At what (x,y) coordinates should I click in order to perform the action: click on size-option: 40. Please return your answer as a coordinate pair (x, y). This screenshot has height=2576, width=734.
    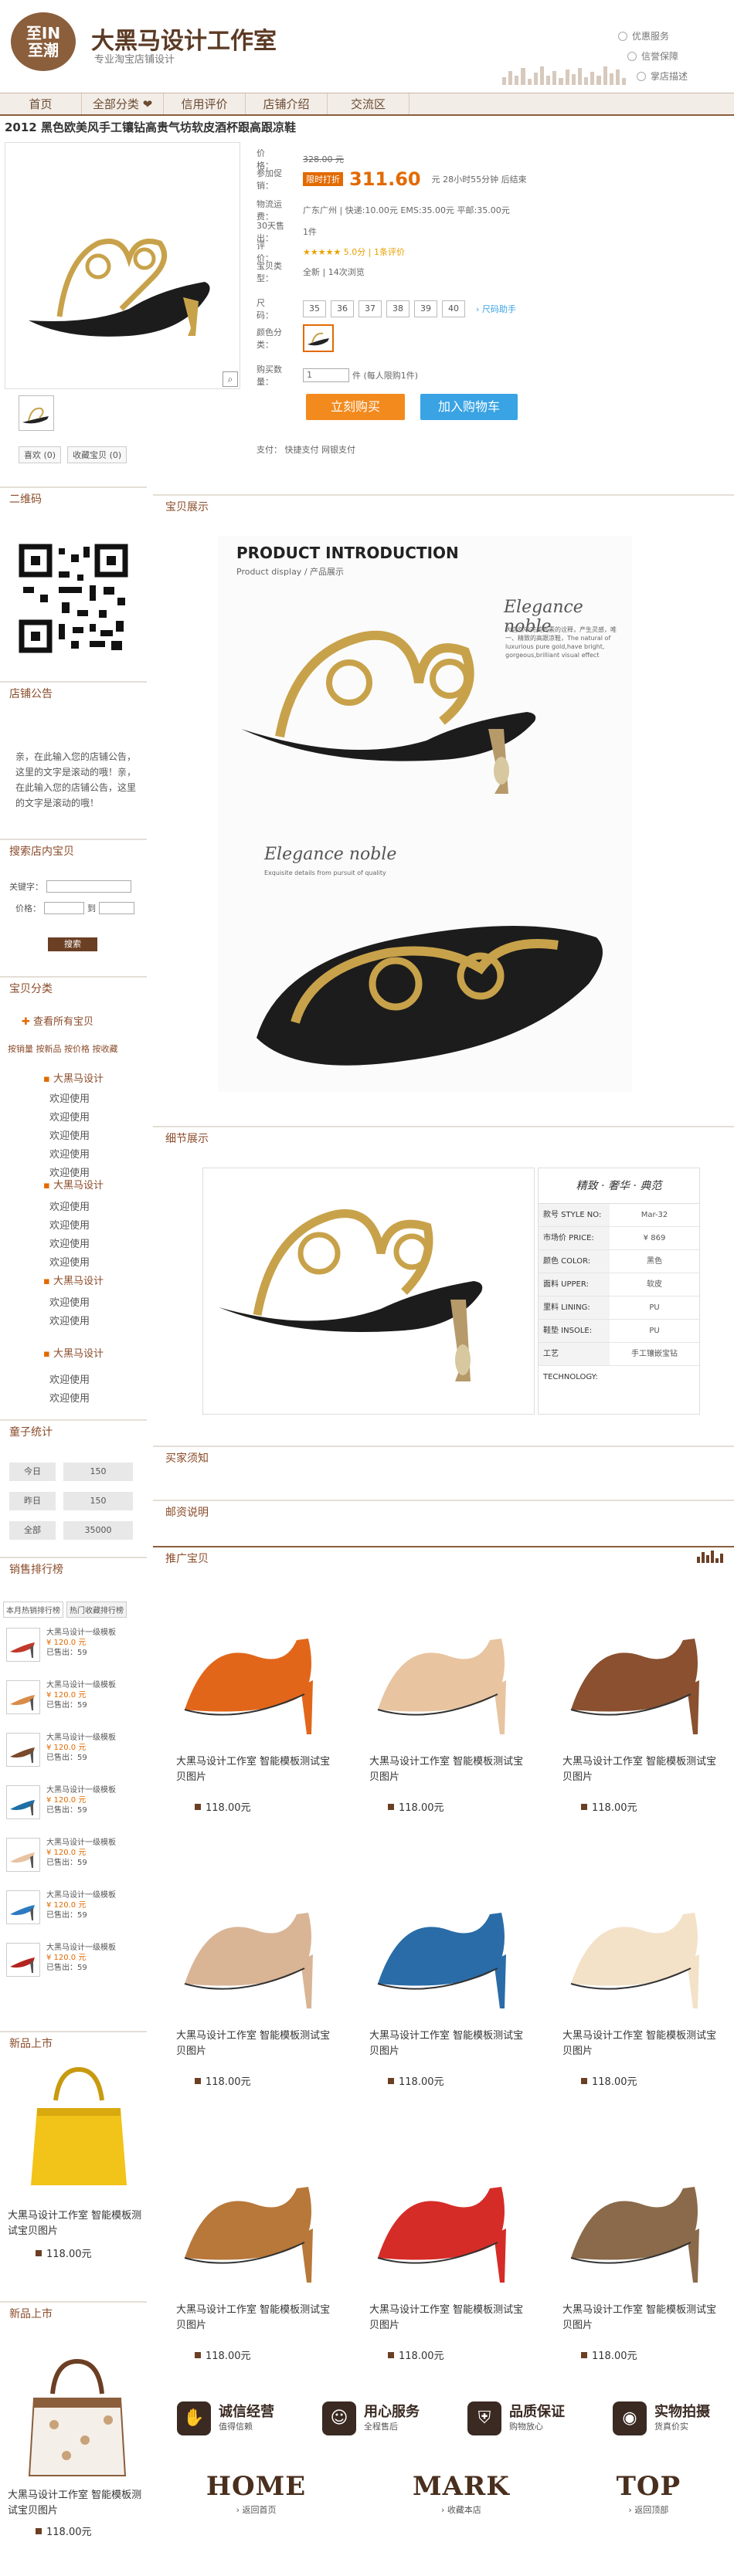
    Looking at the image, I should click on (453, 308).